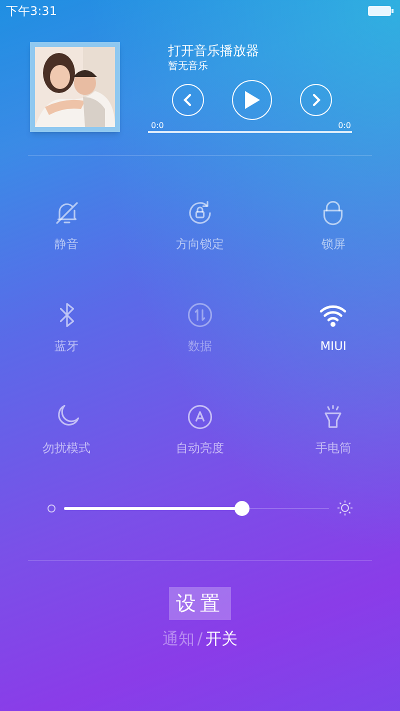 The width and height of the screenshot is (400, 711). Describe the element at coordinates (344, 126) in the screenshot. I see `total-time: 0:0` at that location.